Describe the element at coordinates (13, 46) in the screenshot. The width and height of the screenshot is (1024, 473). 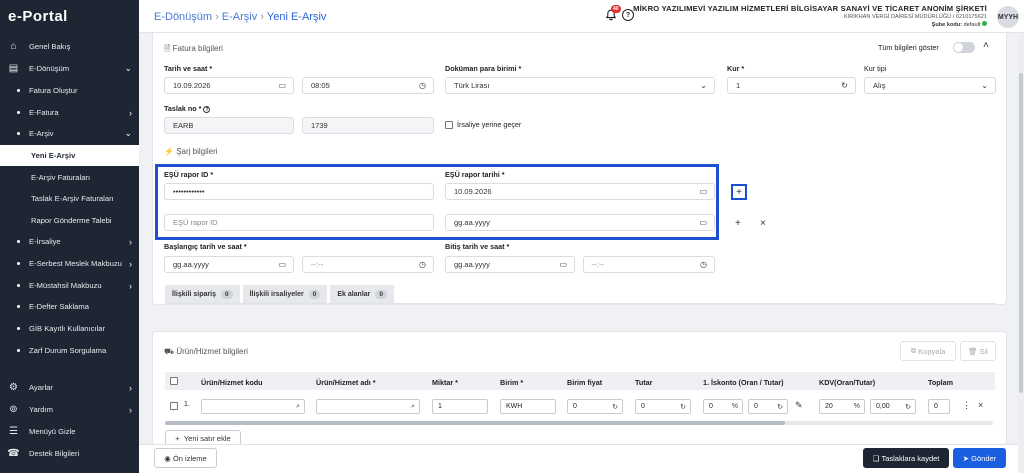
I see `home-icon: ⌂` at that location.